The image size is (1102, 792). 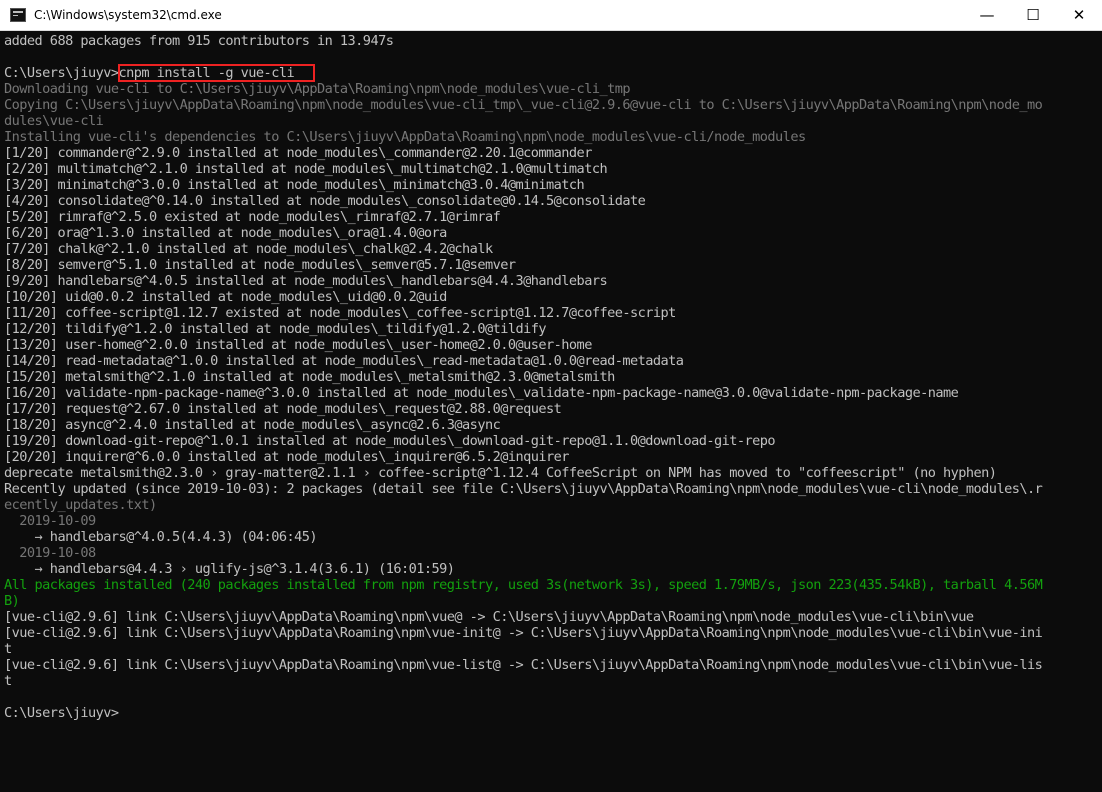 I want to click on close-button: ✕, so click(x=1079, y=15).